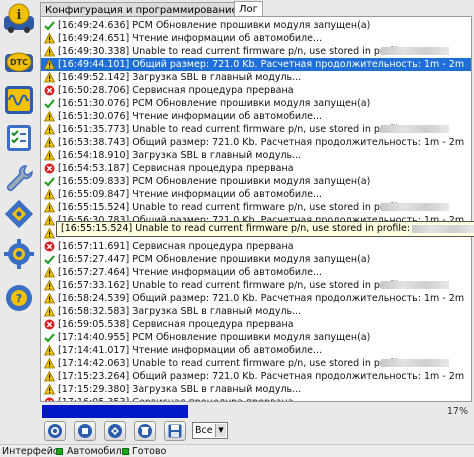 The width and height of the screenshot is (474, 457). I want to click on progress-bar: 17%, so click(256, 411).